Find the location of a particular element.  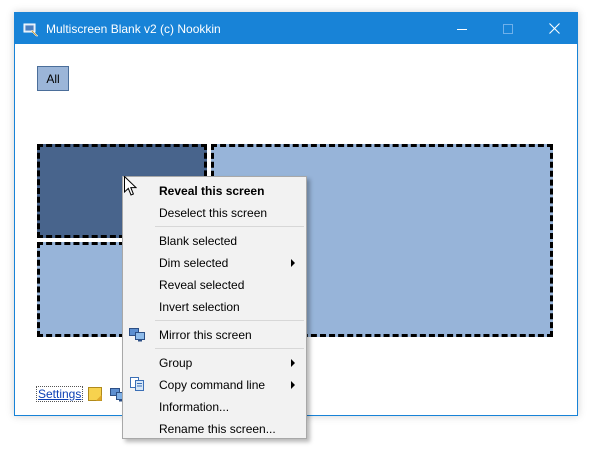

maximize-icon is located at coordinates (508, 28).